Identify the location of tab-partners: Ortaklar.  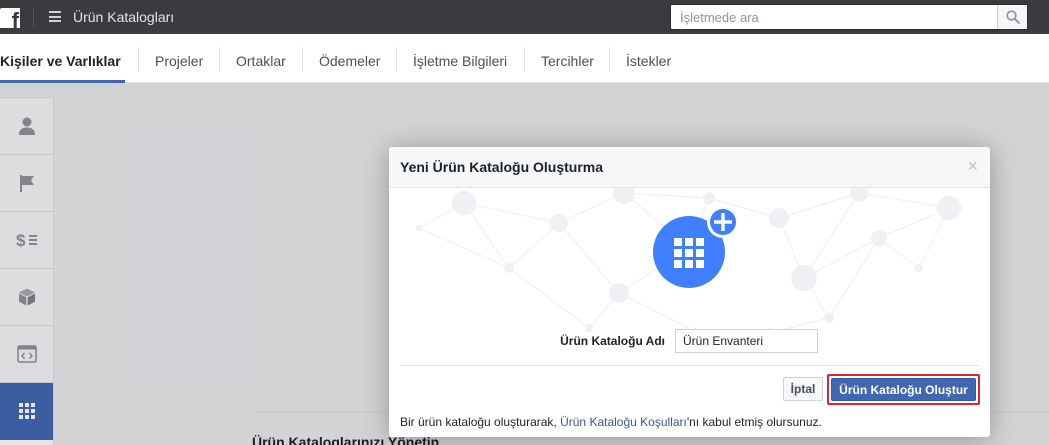
(261, 58).